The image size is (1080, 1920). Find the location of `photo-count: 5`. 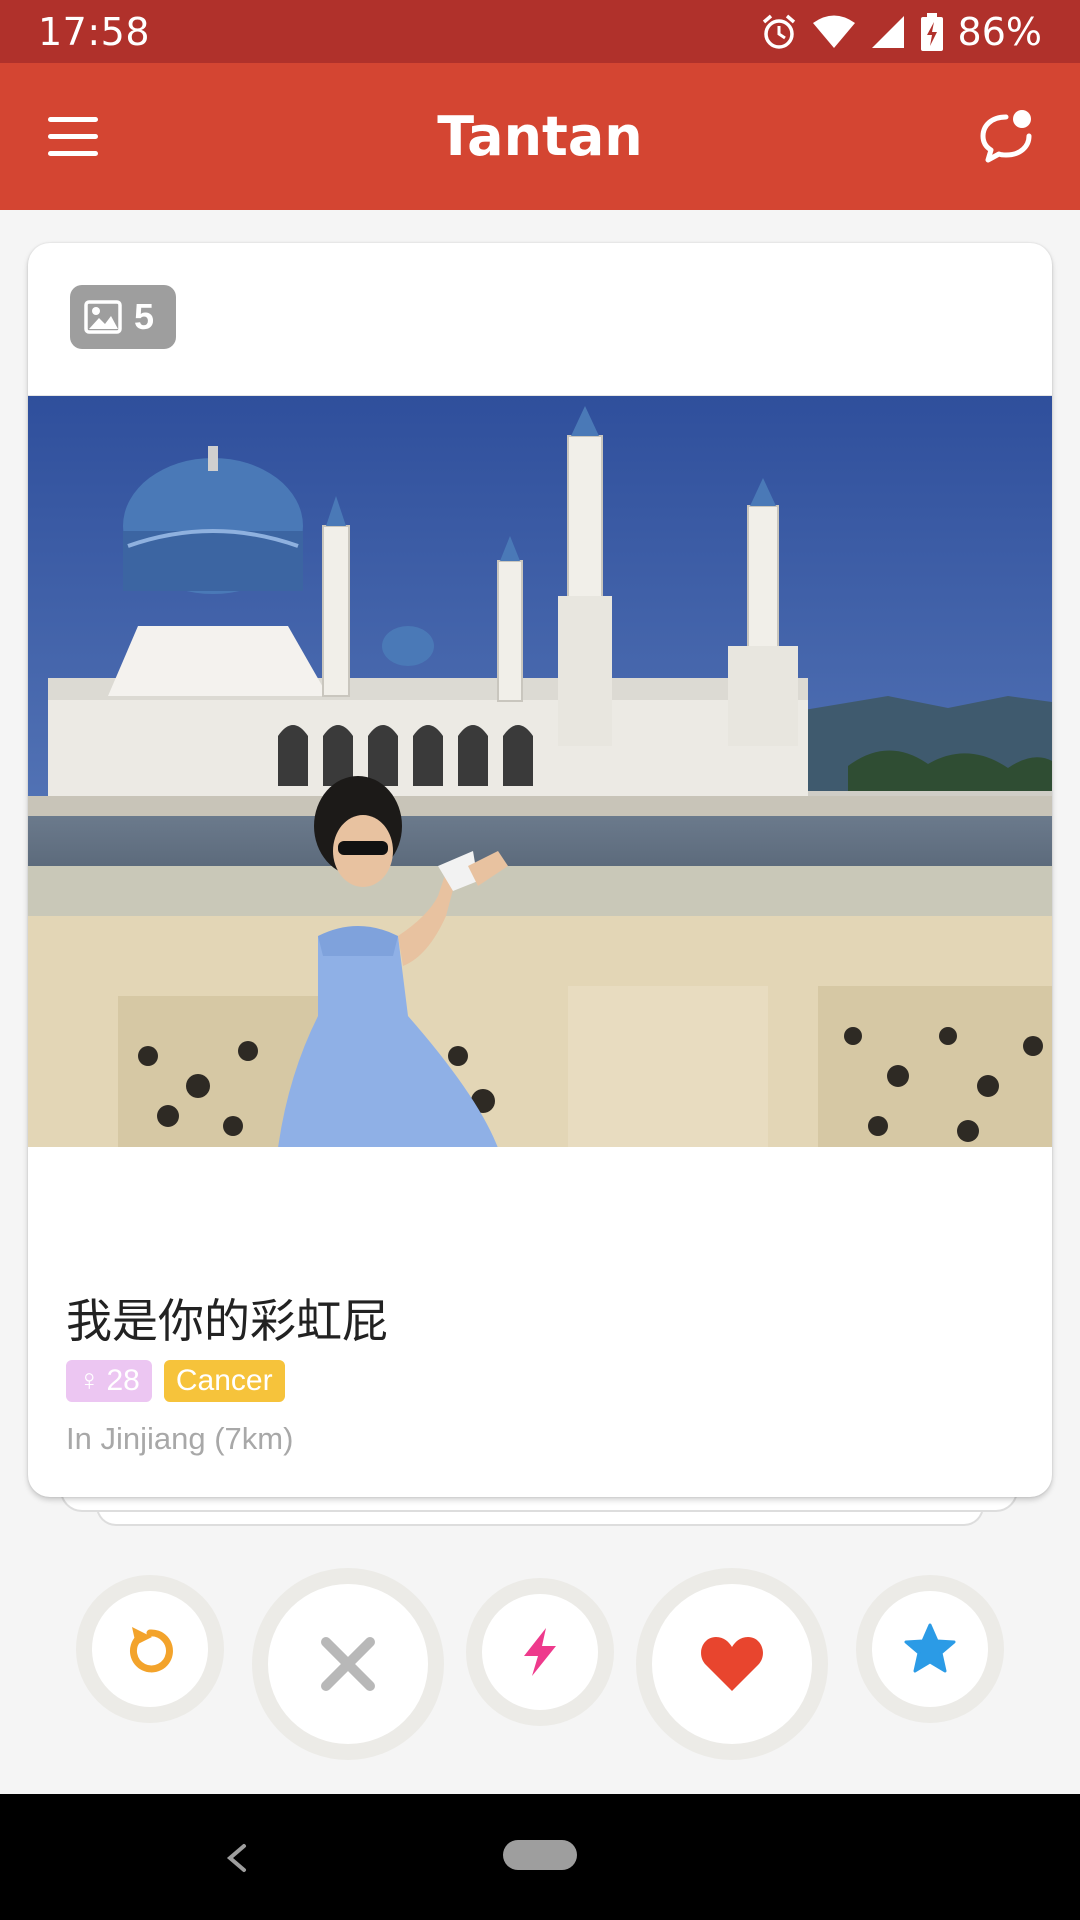

photo-count: 5 is located at coordinates (144, 316).